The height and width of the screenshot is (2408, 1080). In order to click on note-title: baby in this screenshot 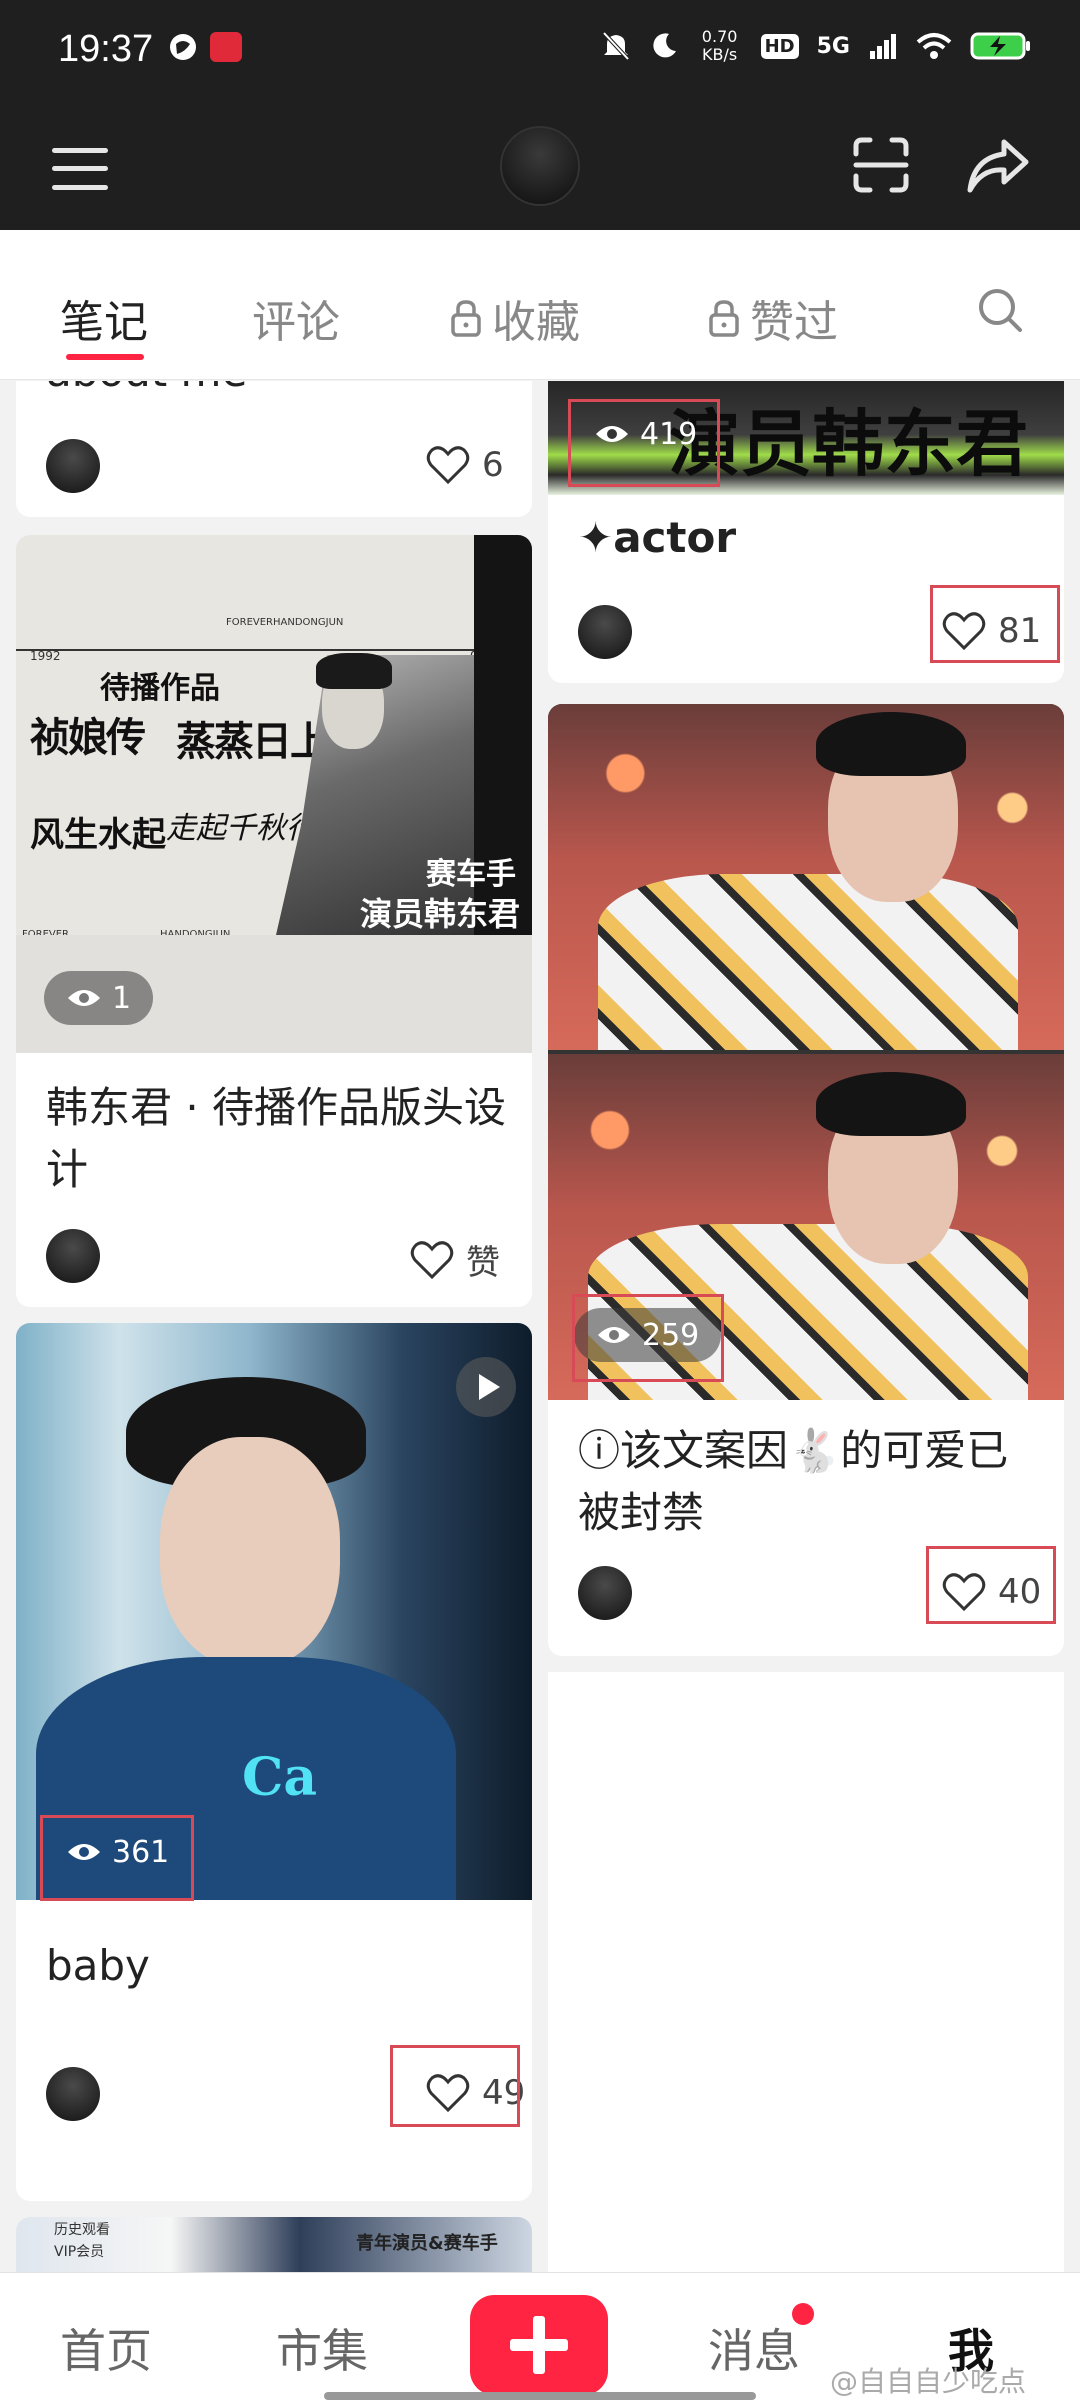, I will do `click(98, 1965)`.